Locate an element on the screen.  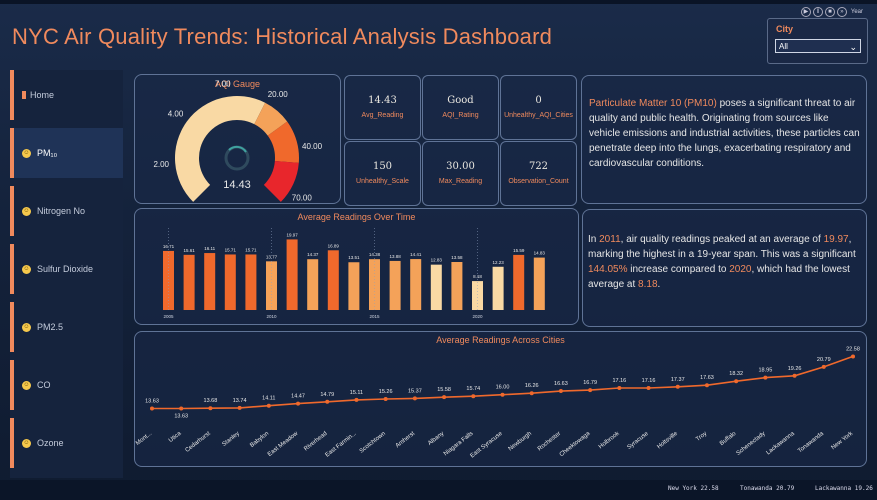
bar-data-label: 16.89 is located at coordinates (334, 245).